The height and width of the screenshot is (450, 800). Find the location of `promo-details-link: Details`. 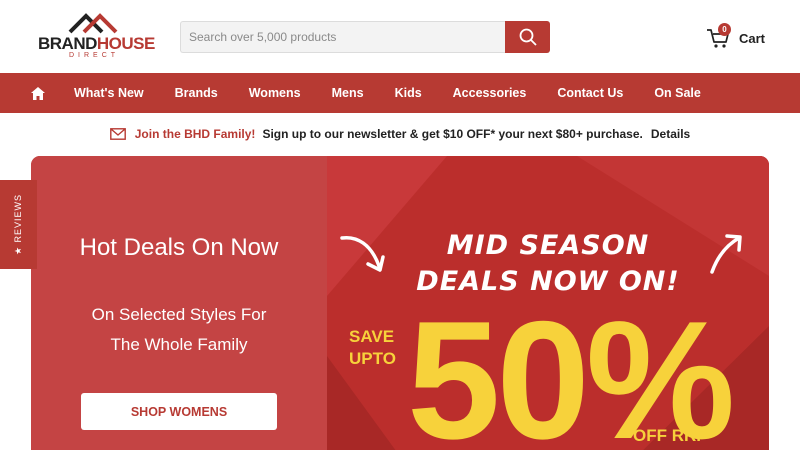

promo-details-link: Details is located at coordinates (670, 134).